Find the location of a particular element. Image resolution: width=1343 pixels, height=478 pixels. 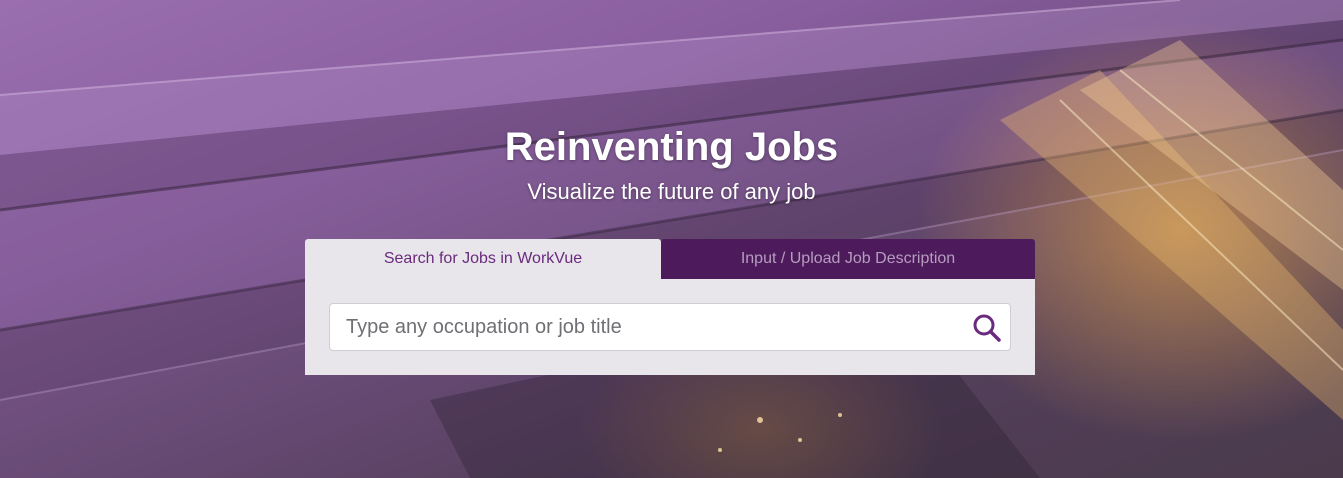

tab-content is located at coordinates (670, 327).